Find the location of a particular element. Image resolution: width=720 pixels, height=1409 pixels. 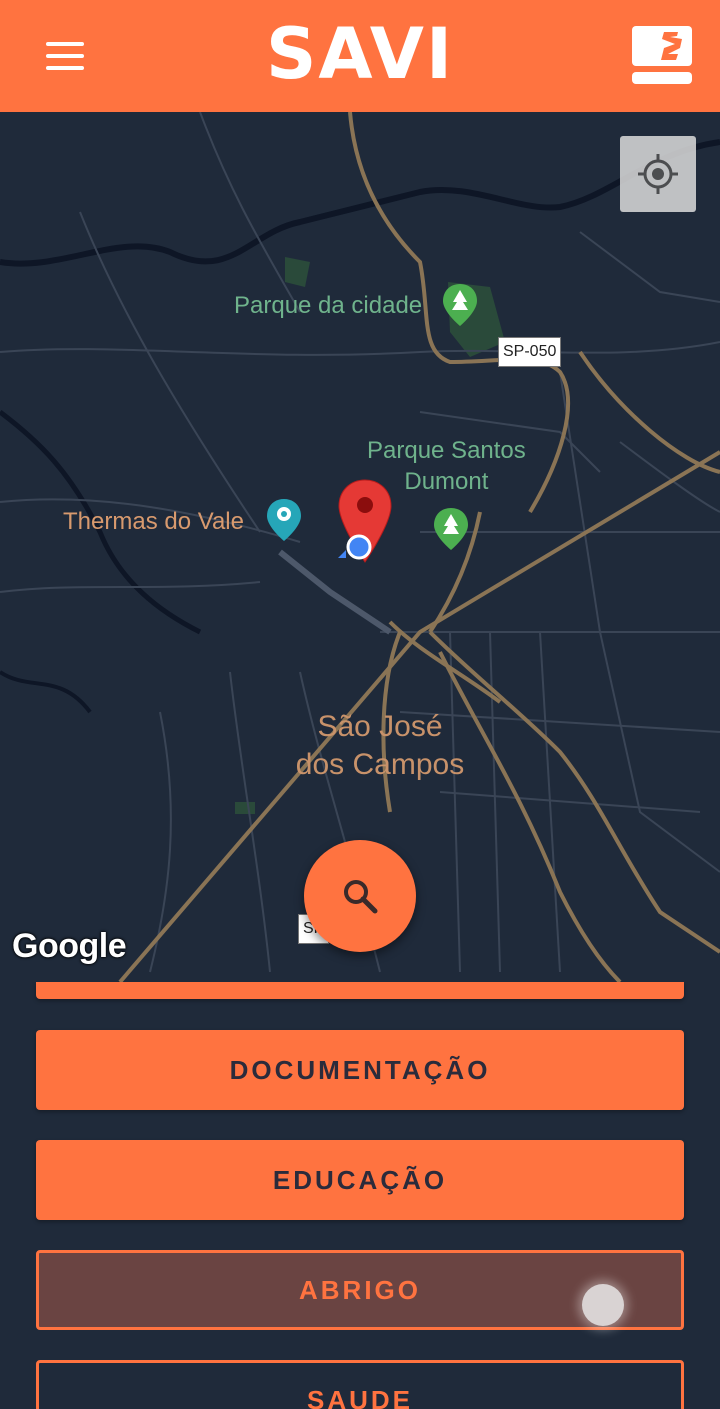

map-label-parque-cidade: Parque da cidade is located at coordinates (328, 305).